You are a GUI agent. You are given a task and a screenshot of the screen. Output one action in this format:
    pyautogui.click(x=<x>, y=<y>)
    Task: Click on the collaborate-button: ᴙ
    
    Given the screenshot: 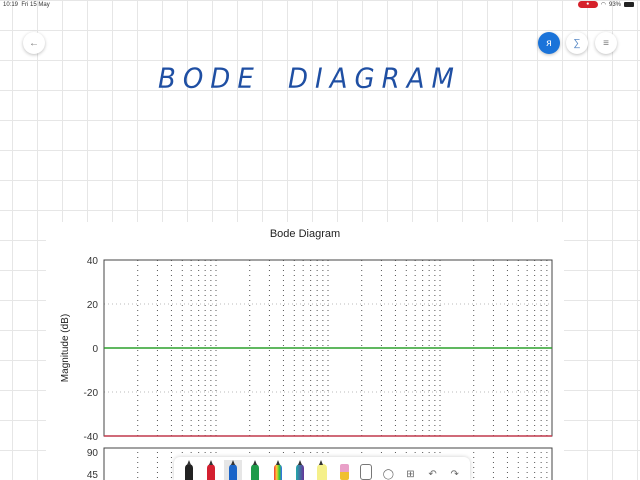 What is the action you would take?
    pyautogui.click(x=549, y=43)
    